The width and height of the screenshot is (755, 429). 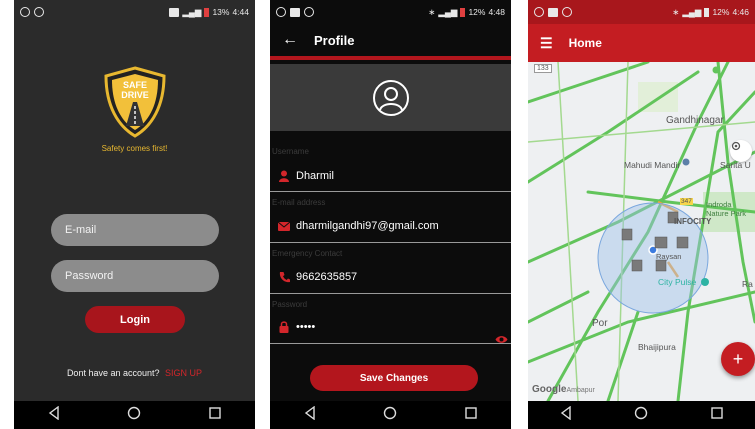 What do you see at coordinates (496, 12) in the screenshot?
I see `status-time: 4:48` at bounding box center [496, 12].